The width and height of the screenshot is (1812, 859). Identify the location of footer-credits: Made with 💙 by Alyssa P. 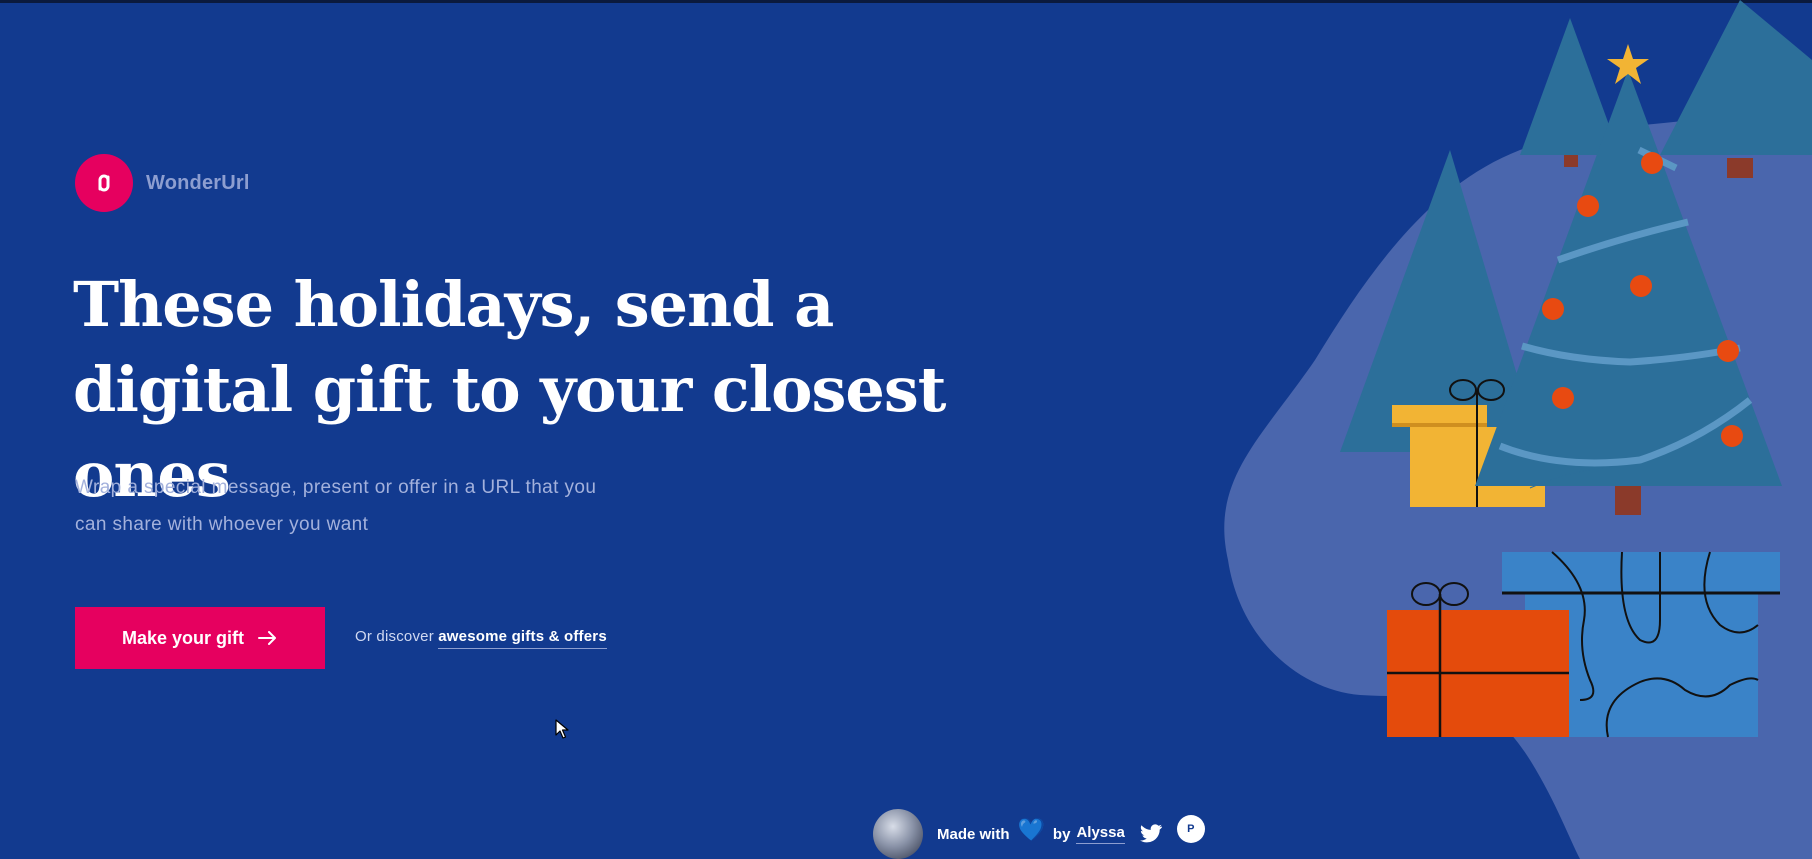
(1039, 834).